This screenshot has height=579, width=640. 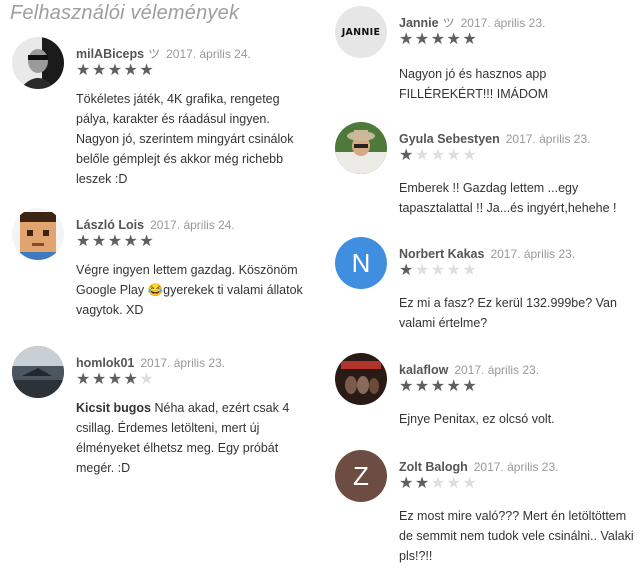 I want to click on review-header: Jannie ツ 2017. április 23., so click(x=472, y=23).